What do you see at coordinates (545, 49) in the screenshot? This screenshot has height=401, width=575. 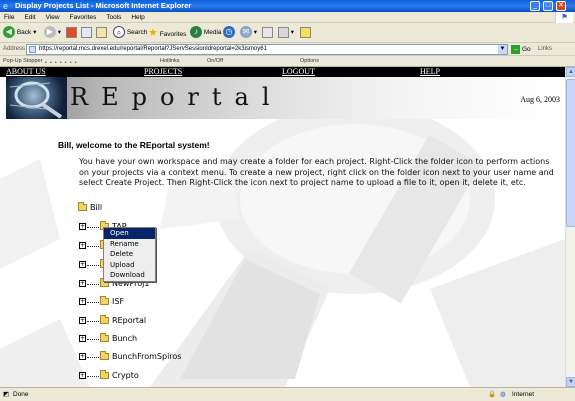 I see `links-button: Links` at bounding box center [545, 49].